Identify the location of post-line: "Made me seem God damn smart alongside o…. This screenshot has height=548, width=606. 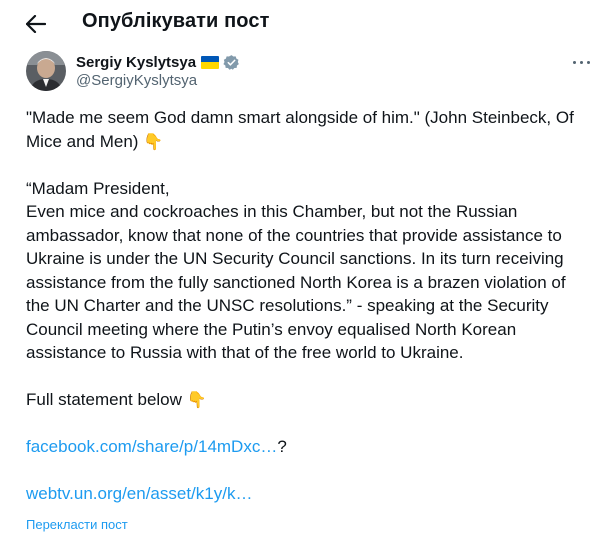
(300, 117).